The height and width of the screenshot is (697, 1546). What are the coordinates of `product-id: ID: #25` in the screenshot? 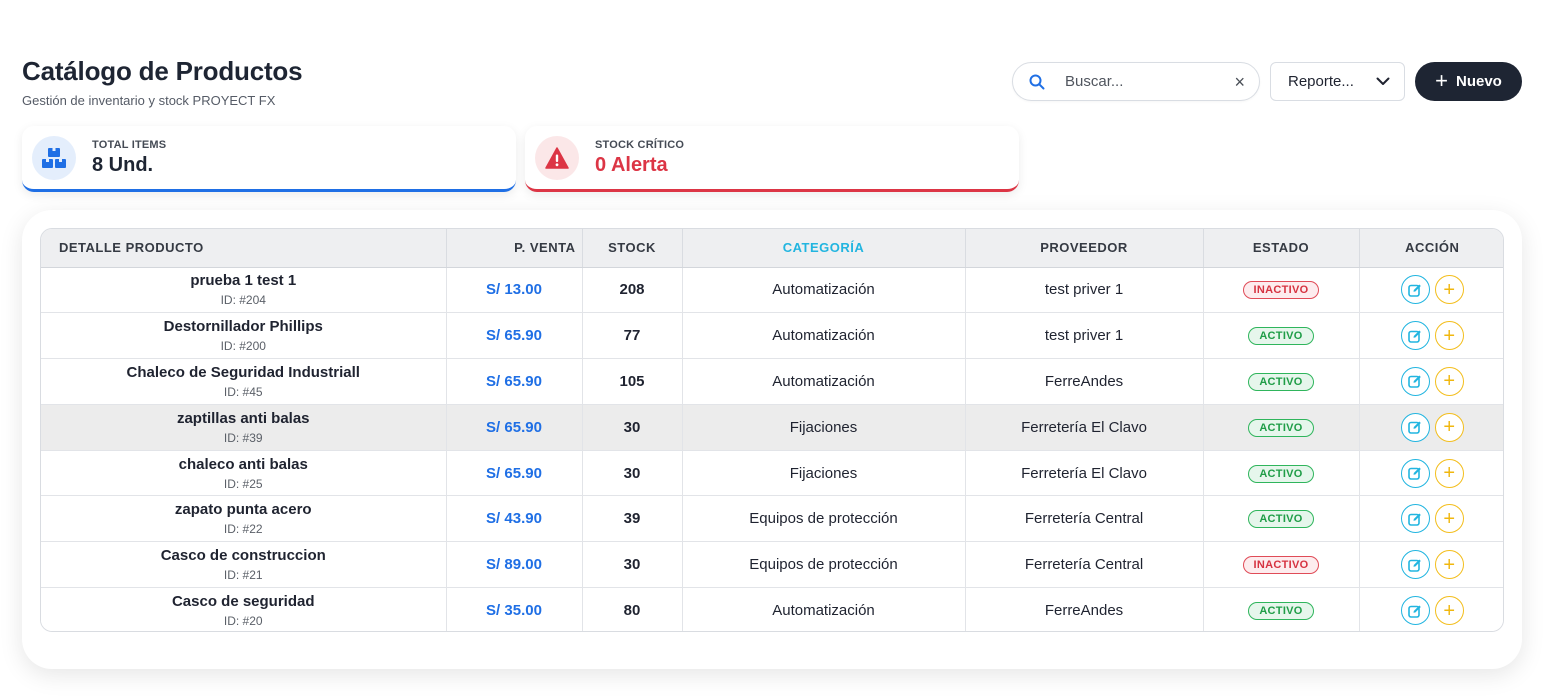 It's located at (243, 483).